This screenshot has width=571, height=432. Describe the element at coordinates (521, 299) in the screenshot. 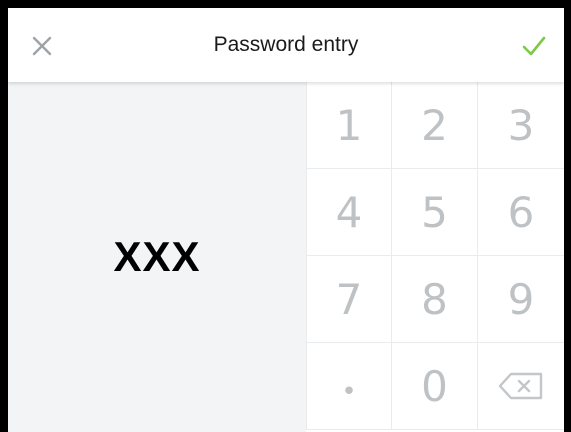

I see `key-9: 9` at that location.